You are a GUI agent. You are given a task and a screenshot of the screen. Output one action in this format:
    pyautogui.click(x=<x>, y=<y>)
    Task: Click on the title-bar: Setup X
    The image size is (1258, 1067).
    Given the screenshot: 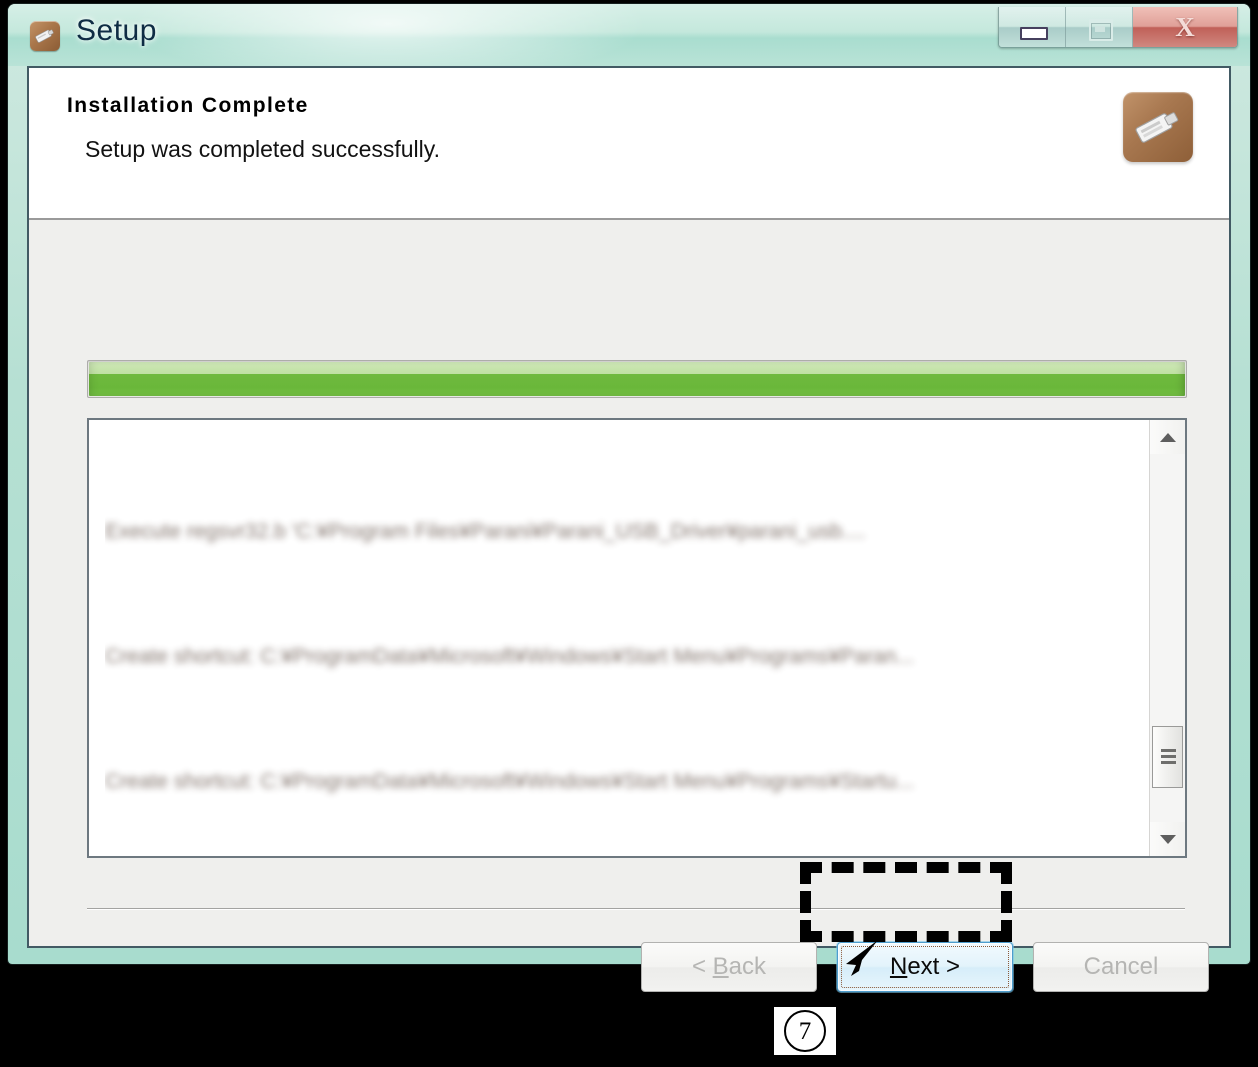 What is the action you would take?
    pyautogui.click(x=629, y=35)
    